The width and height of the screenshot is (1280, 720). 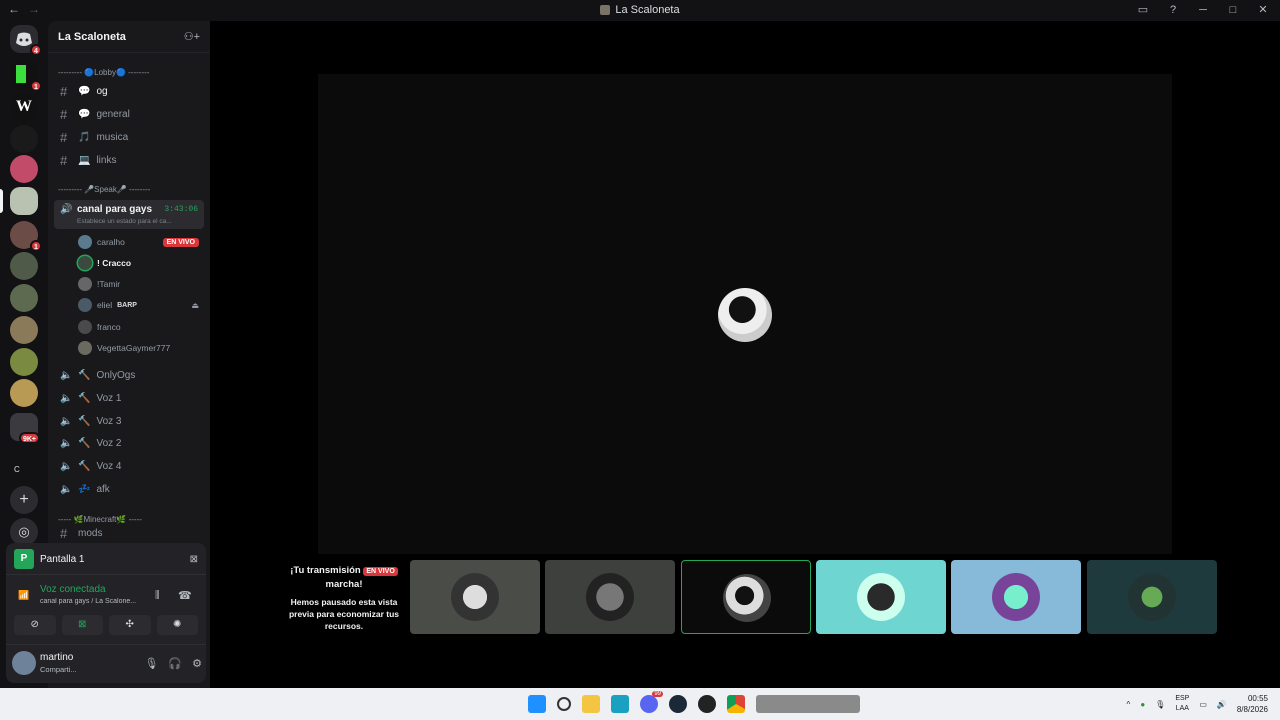 What do you see at coordinates (564, 704) in the screenshot?
I see `search-icon` at bounding box center [564, 704].